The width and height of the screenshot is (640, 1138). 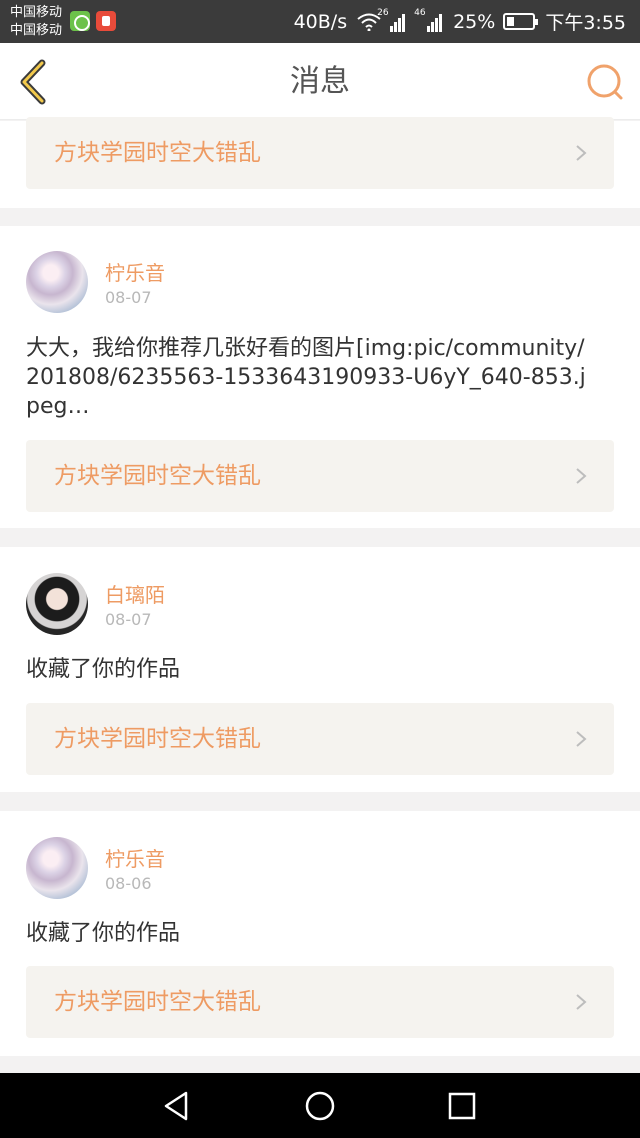 What do you see at coordinates (36, 12) in the screenshot?
I see `carrier-1: 中国移动` at bounding box center [36, 12].